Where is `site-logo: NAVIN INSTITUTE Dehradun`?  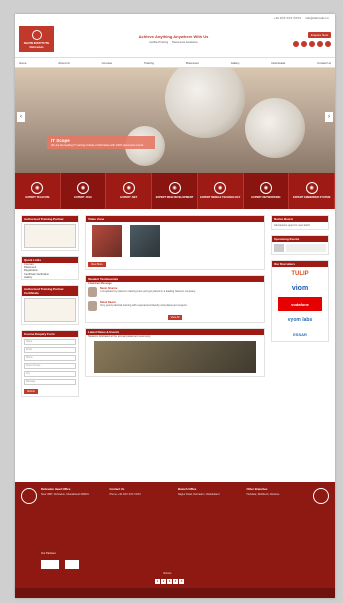 site-logo: NAVIN INSTITUTE Dehradun is located at coordinates (36, 39).